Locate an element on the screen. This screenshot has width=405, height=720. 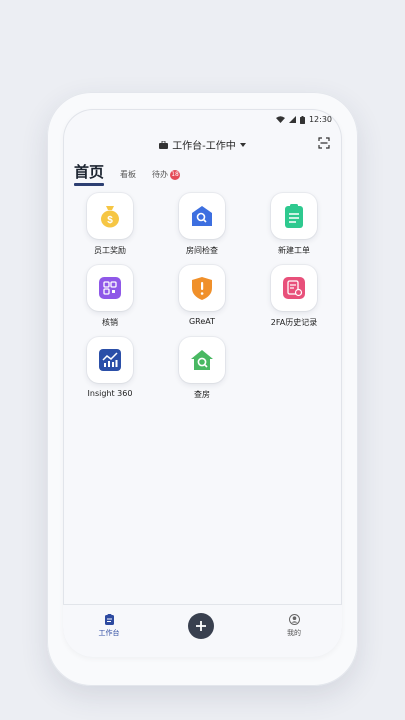
nav-mine: 我的 is located at coordinates (294, 626).